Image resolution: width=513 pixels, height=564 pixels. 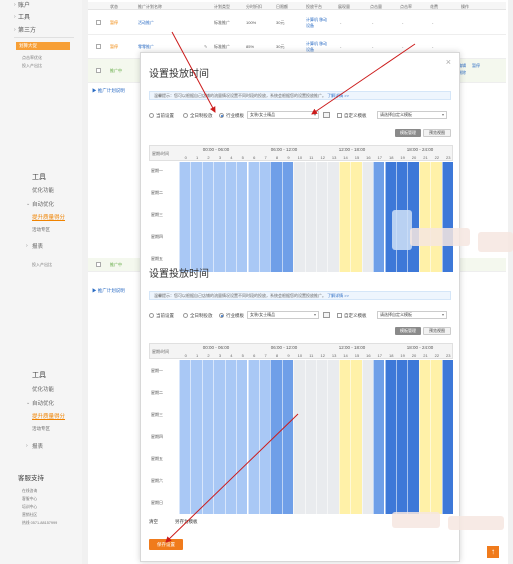 I want to click on save-settings-button: 保存设置, so click(x=166, y=544).